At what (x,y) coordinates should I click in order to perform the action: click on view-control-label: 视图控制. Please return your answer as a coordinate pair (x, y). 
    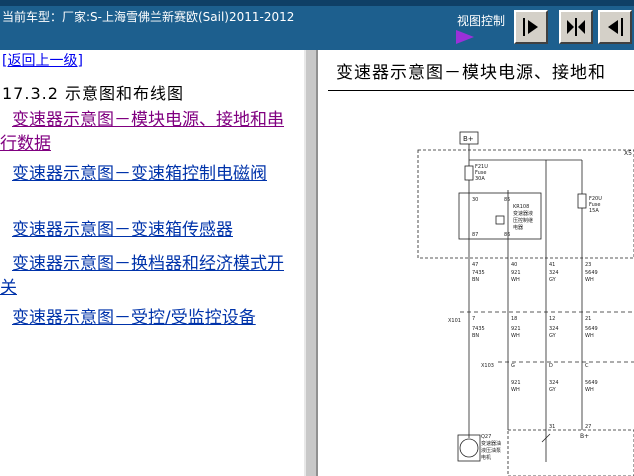
    Looking at the image, I should click on (481, 21).